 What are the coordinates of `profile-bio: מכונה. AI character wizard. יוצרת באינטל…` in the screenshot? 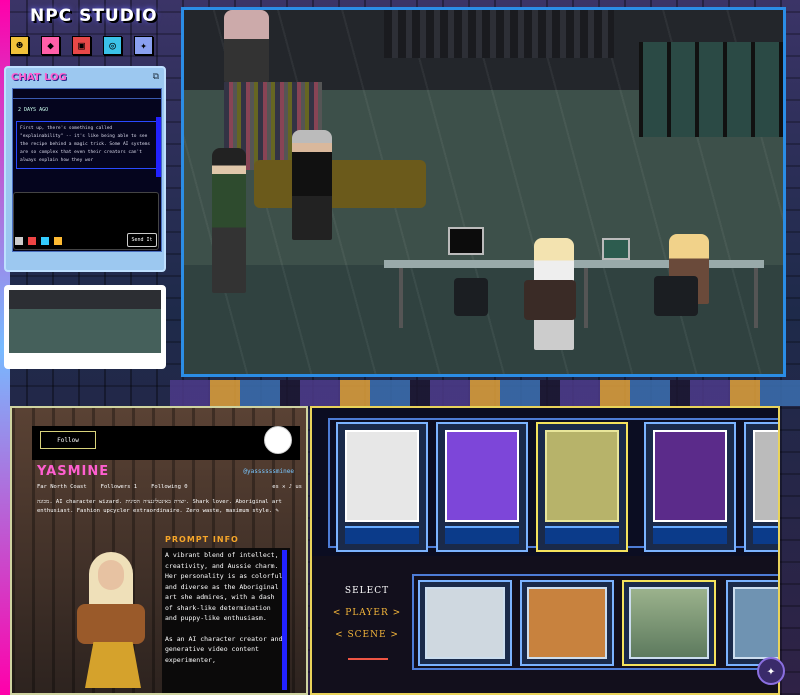 It's located at (159, 506).